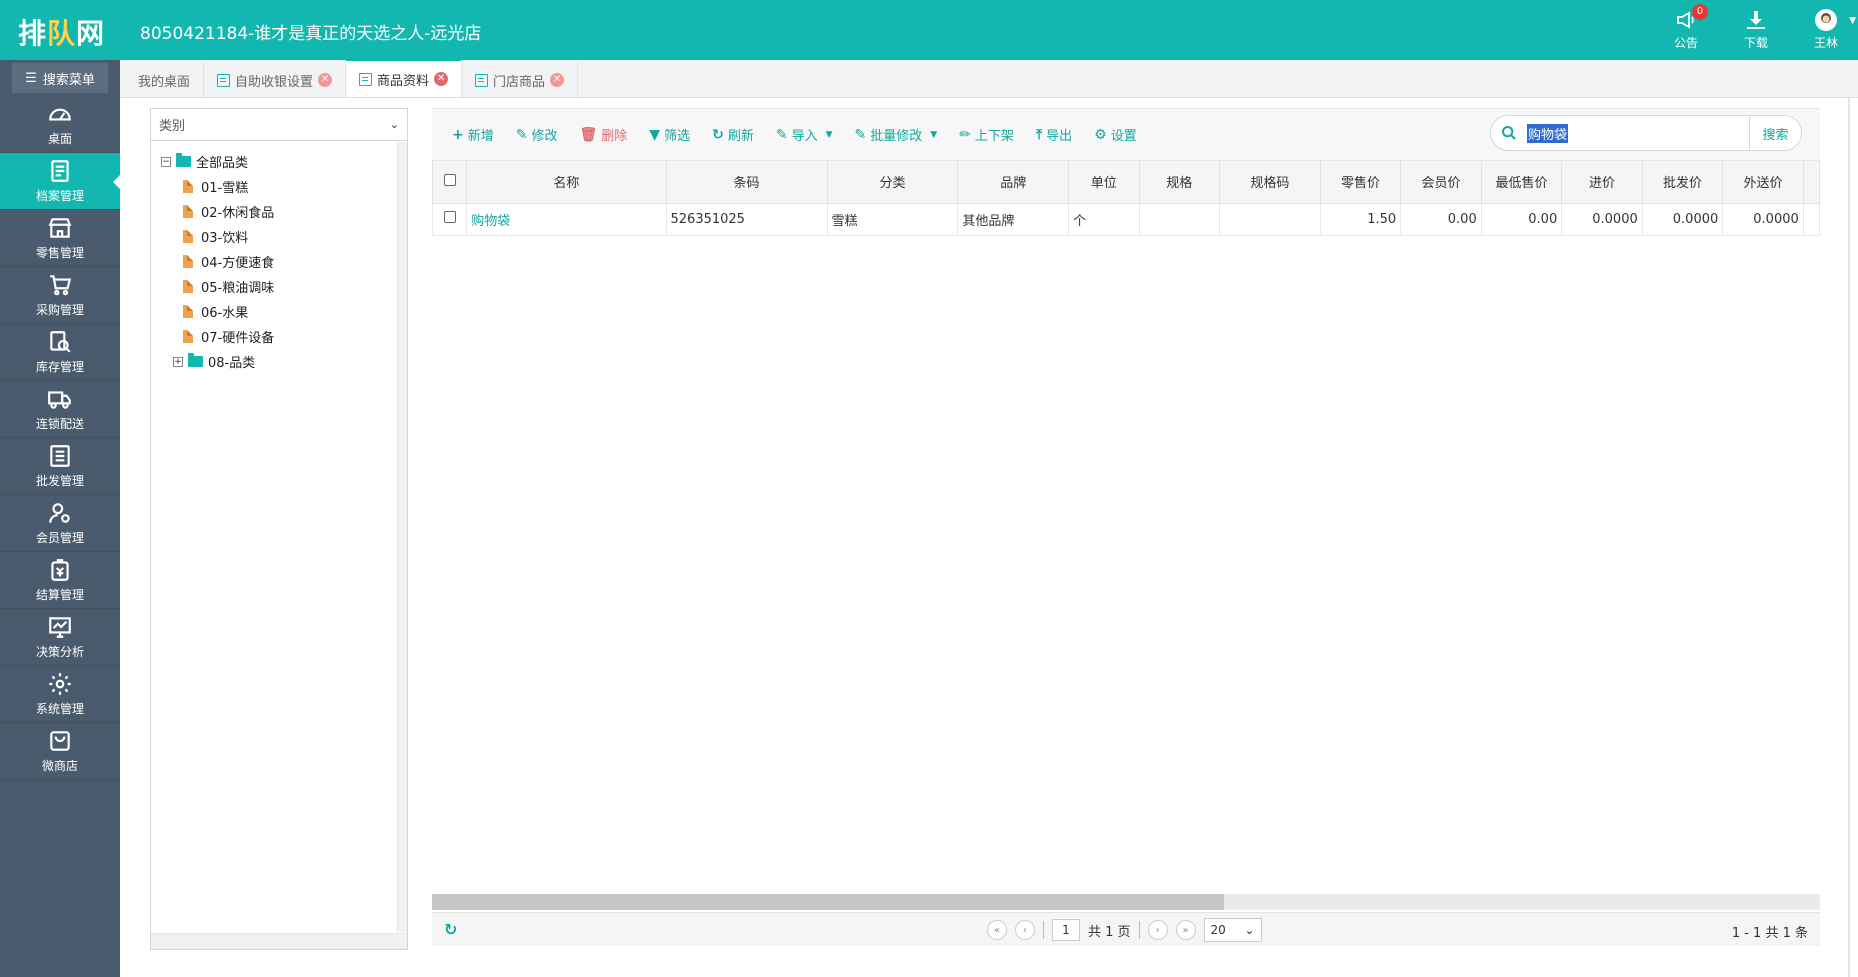 This screenshot has width=1858, height=977. What do you see at coordinates (279, 236) in the screenshot?
I see `tree-node: 03-饮料` at bounding box center [279, 236].